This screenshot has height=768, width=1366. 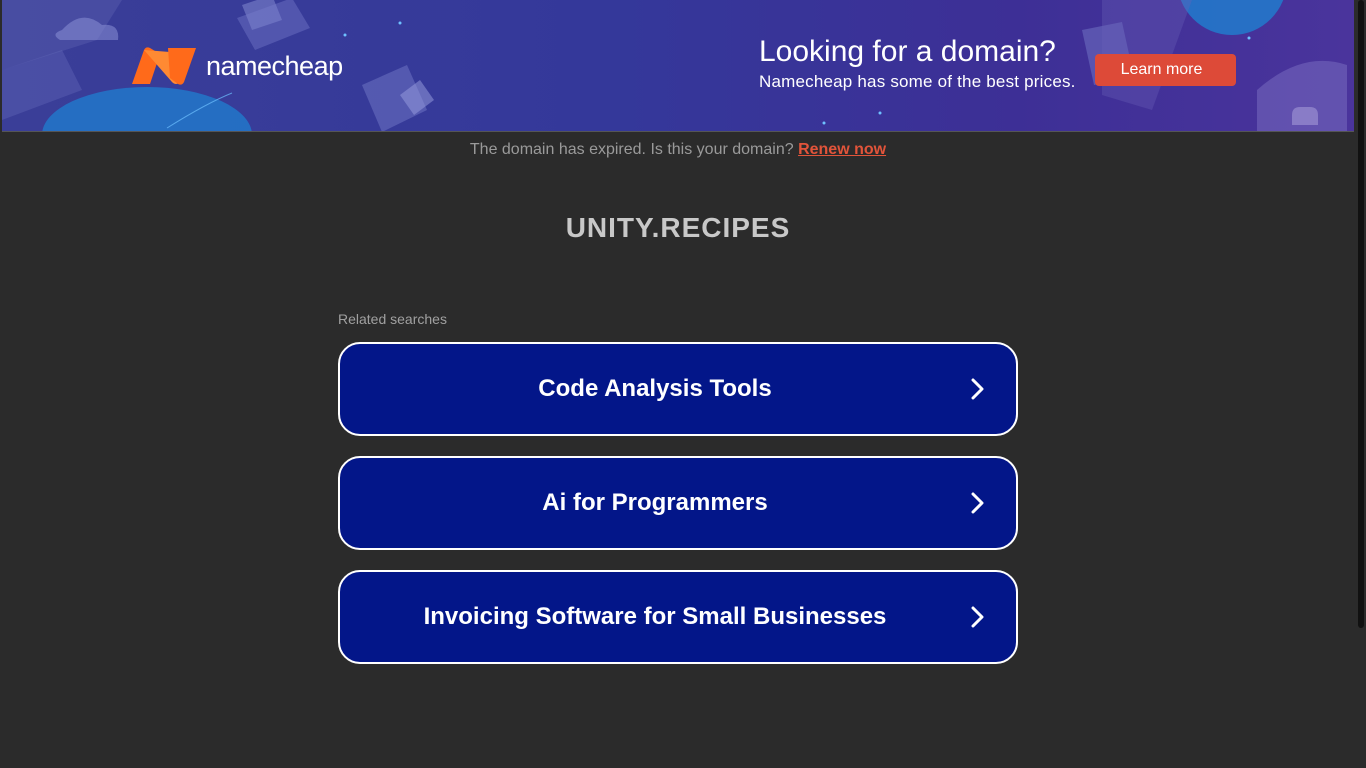 I want to click on related-search-label: Ai for Programmers, so click(x=655, y=502).